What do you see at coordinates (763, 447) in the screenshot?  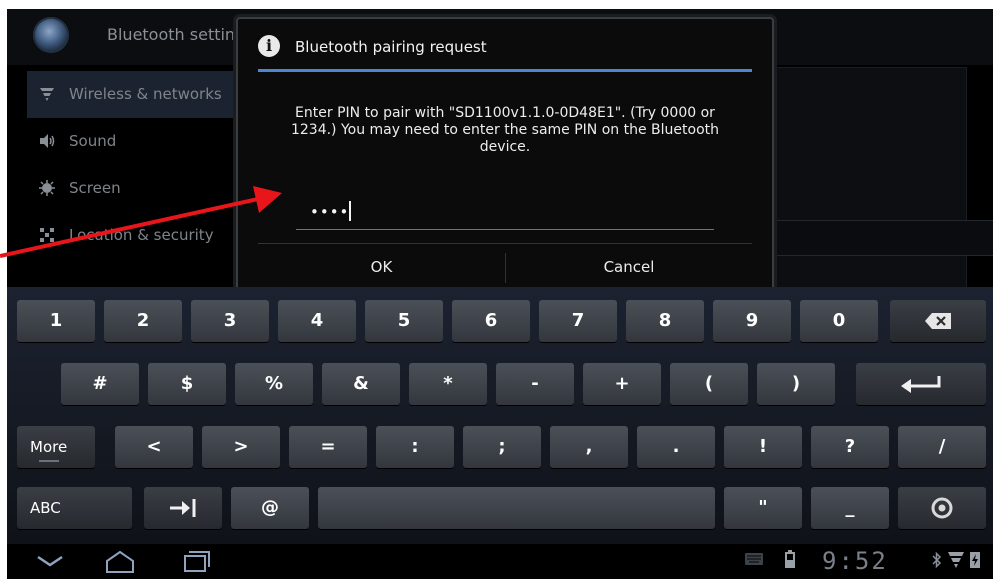 I see `key-exclamation: !` at bounding box center [763, 447].